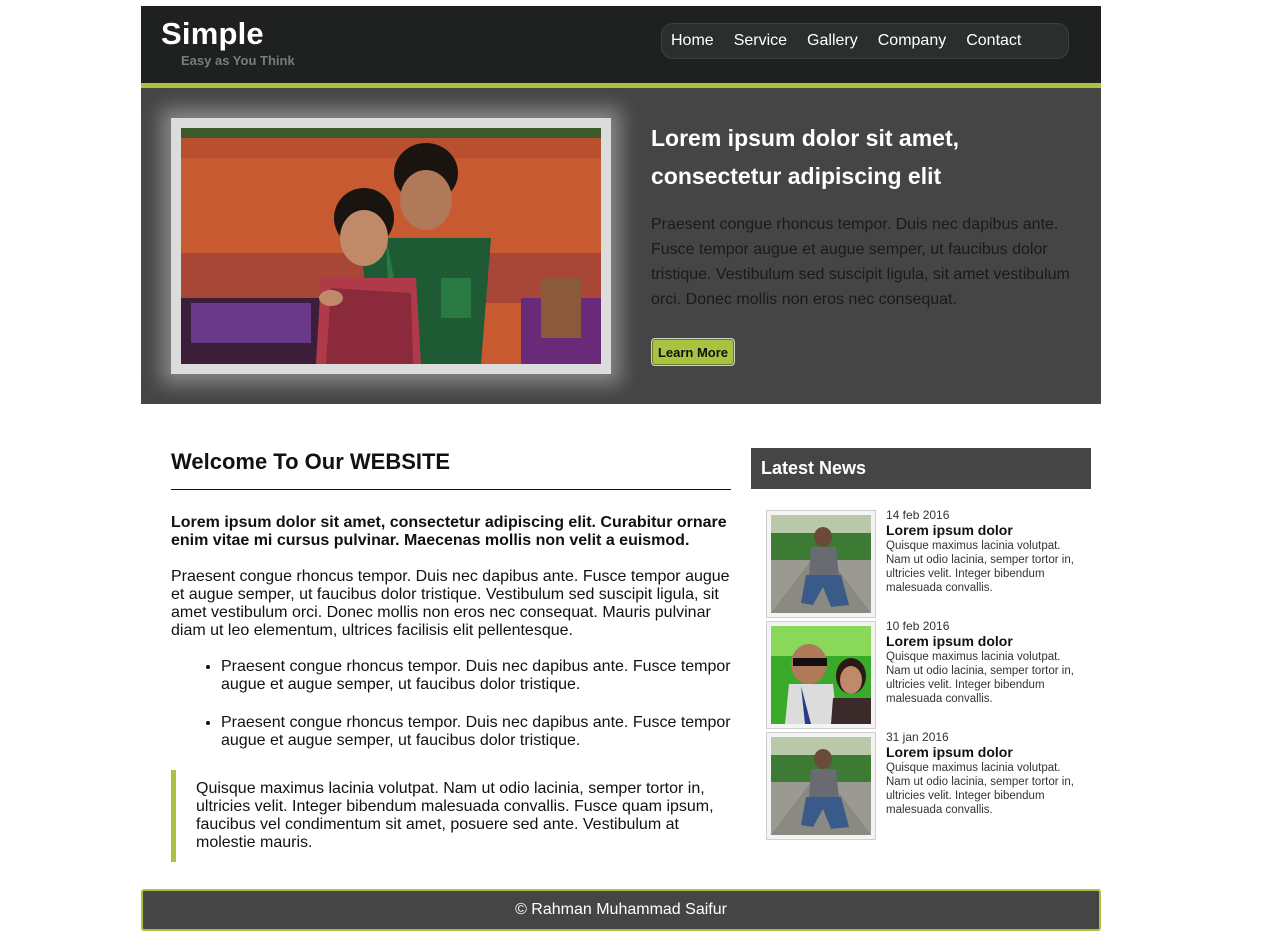 The image size is (1261, 946). What do you see at coordinates (917, 737) in the screenshot?
I see `news-date: 31 jan 2016` at bounding box center [917, 737].